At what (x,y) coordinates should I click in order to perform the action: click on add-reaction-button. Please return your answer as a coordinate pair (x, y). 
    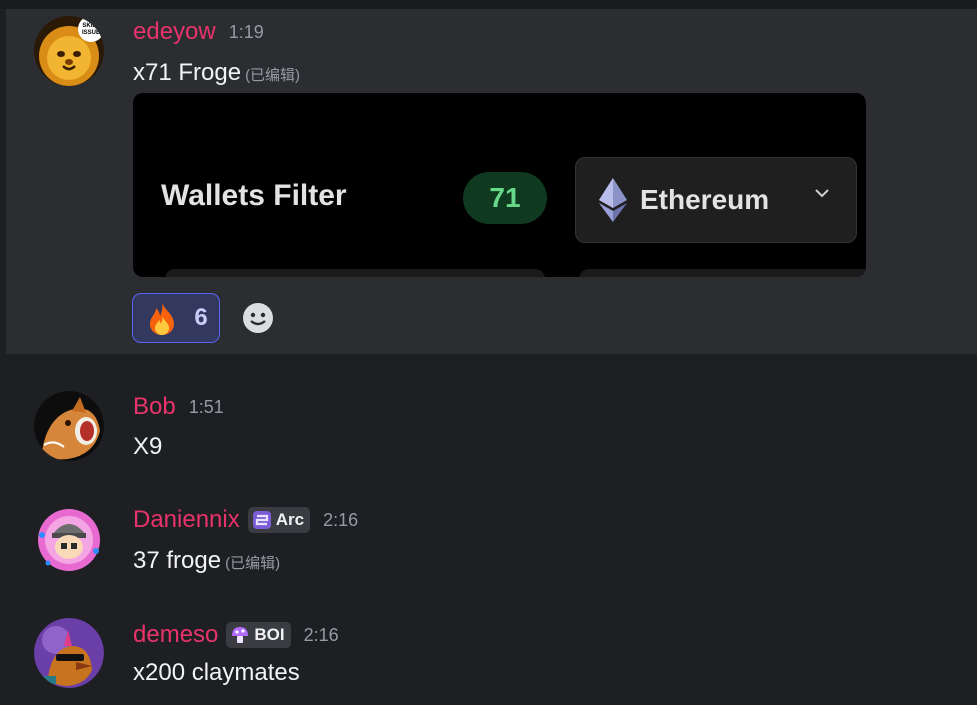
    Looking at the image, I should click on (258, 318).